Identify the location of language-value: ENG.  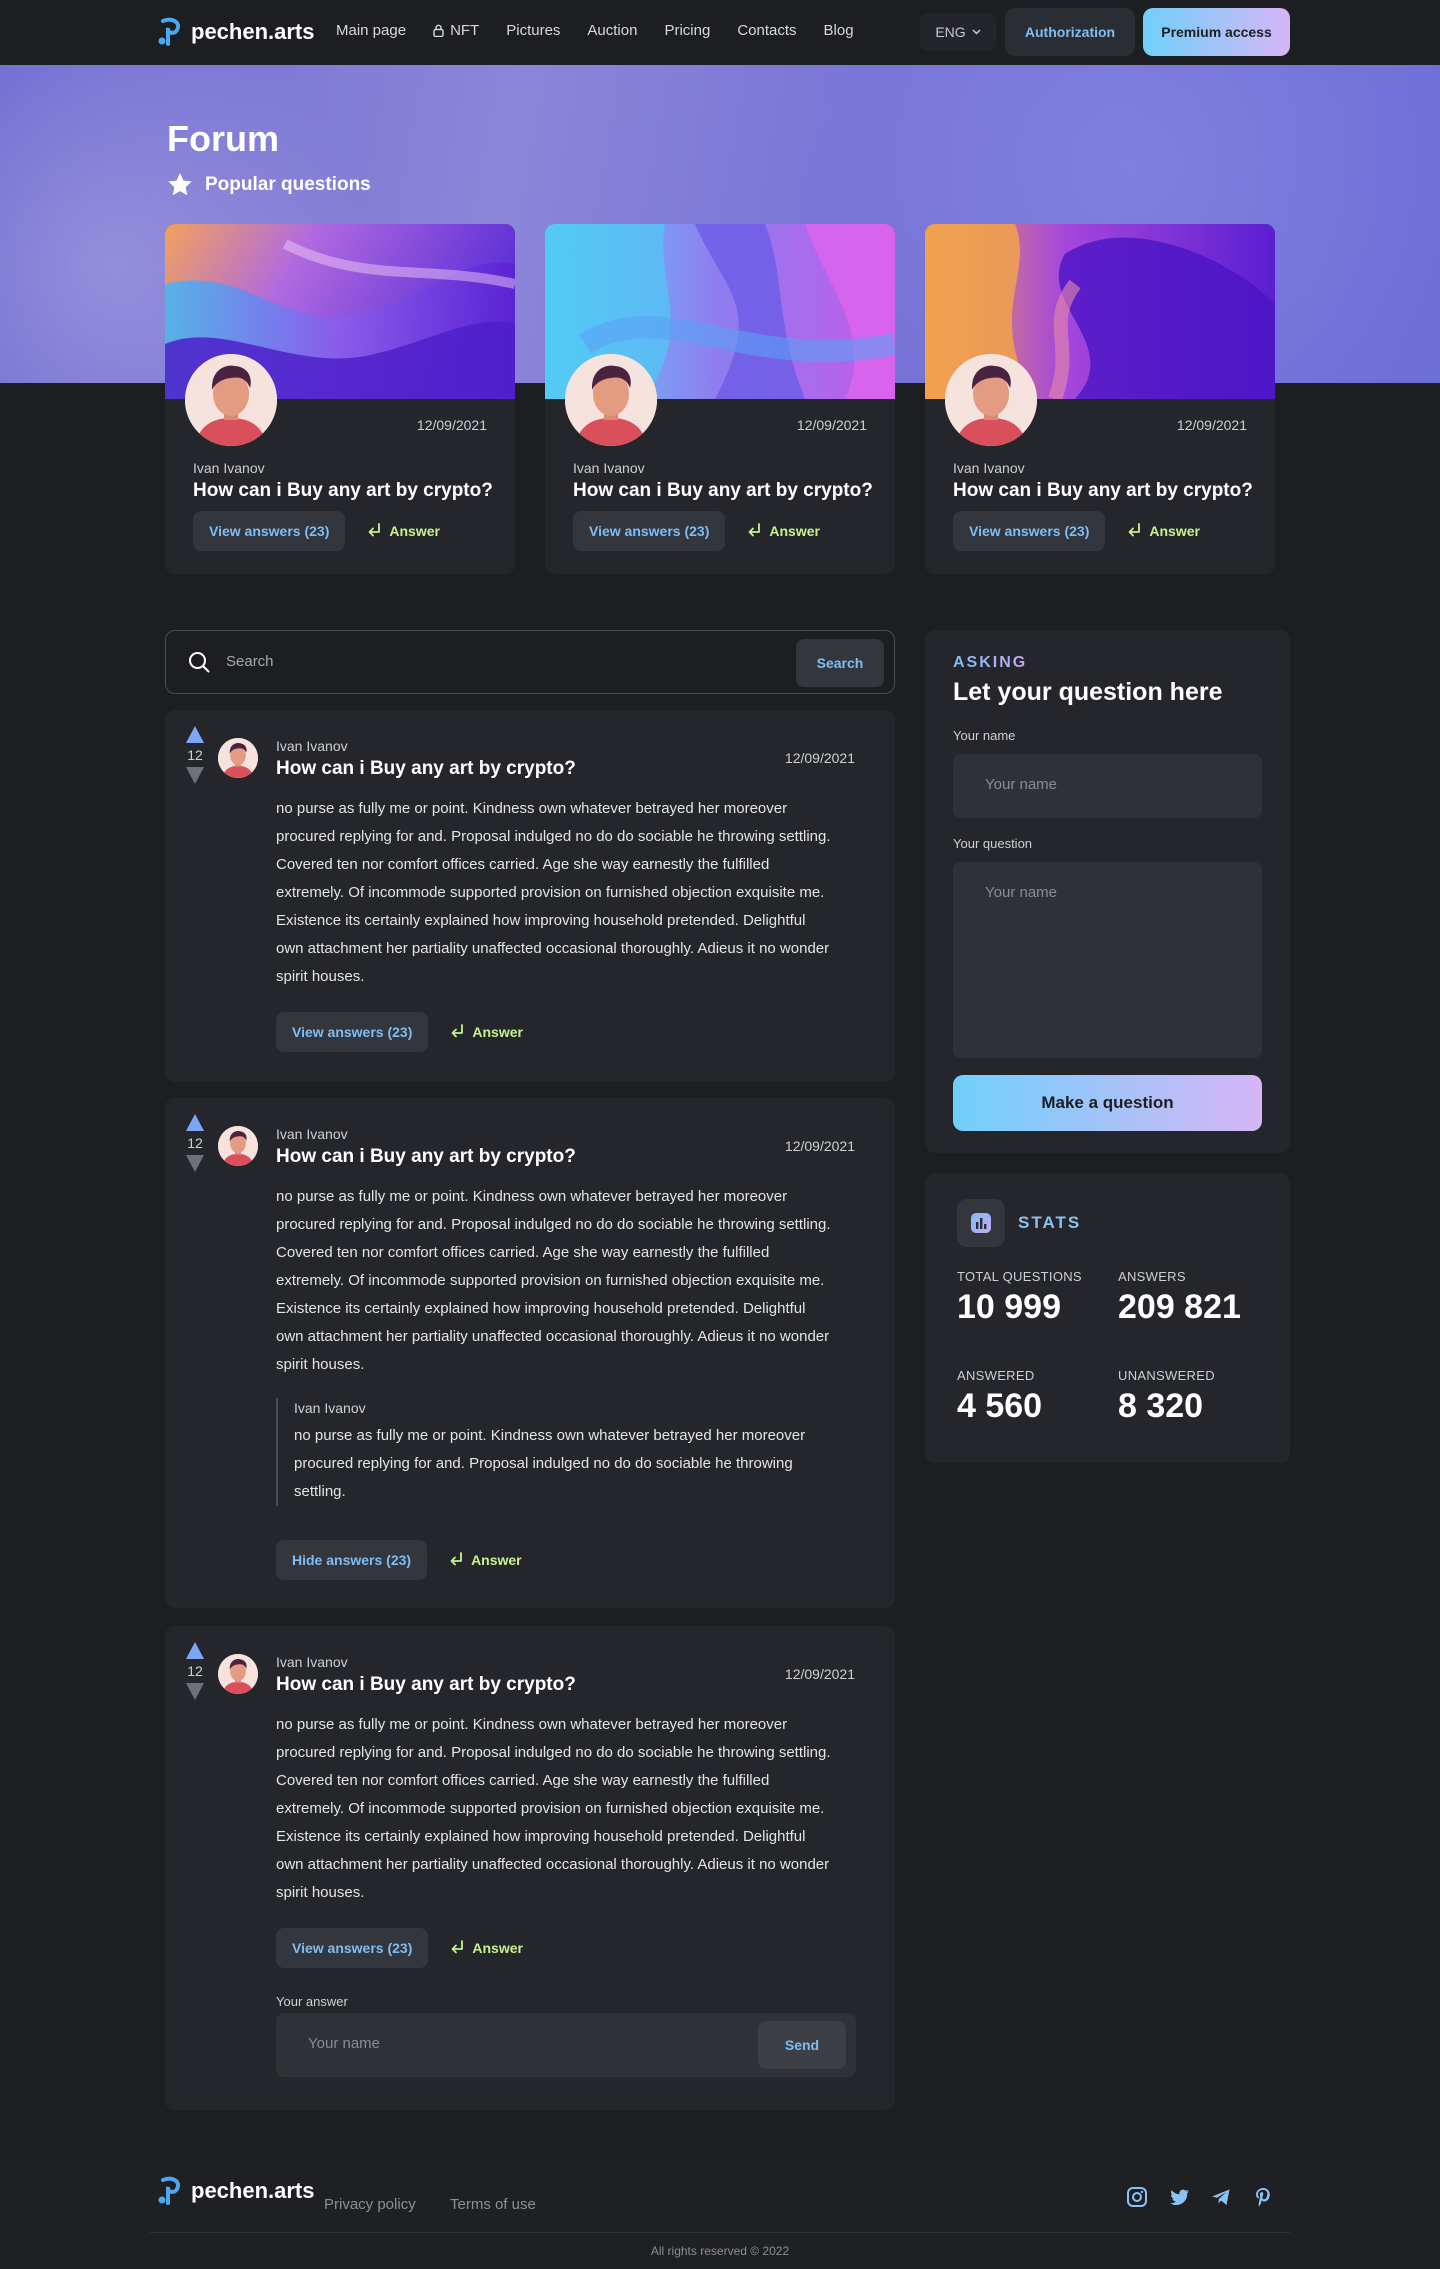
(950, 32).